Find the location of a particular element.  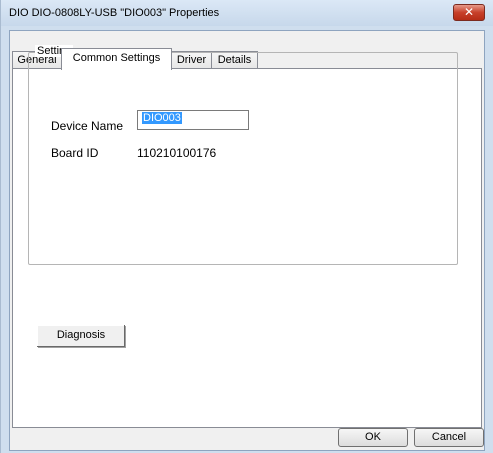

diagnosis-button: Diagnosis is located at coordinates (81, 336).